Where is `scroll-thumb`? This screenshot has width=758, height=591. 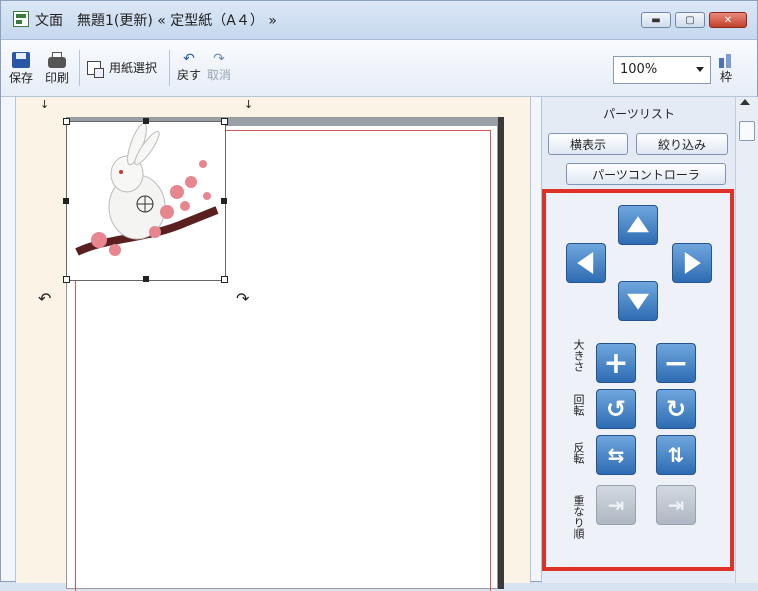
scroll-thumb is located at coordinates (747, 131).